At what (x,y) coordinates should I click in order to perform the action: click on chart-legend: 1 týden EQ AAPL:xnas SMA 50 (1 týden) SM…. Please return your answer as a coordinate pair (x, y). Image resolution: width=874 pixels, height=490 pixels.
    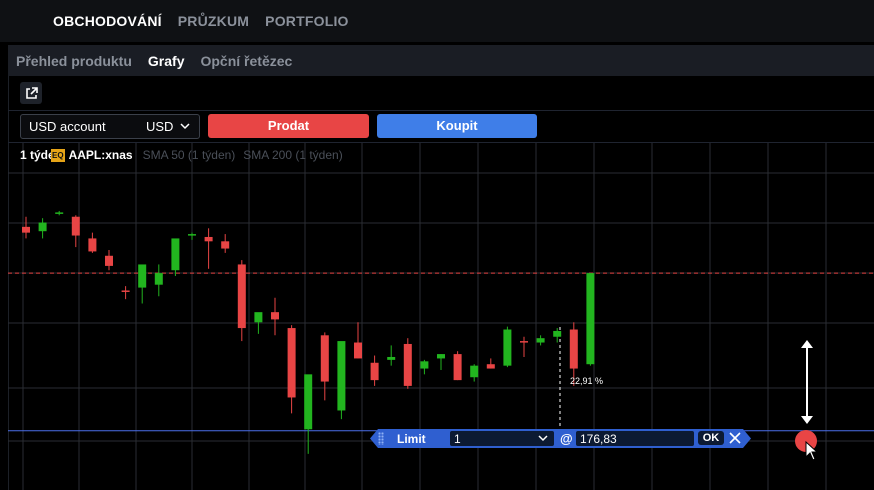
    Looking at the image, I should click on (185, 155).